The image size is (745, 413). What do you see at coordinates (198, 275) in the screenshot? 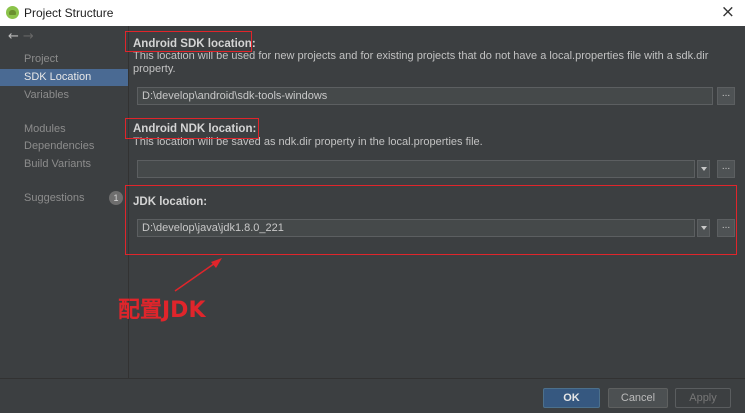
I see `annotation-arrow-icon` at bounding box center [198, 275].